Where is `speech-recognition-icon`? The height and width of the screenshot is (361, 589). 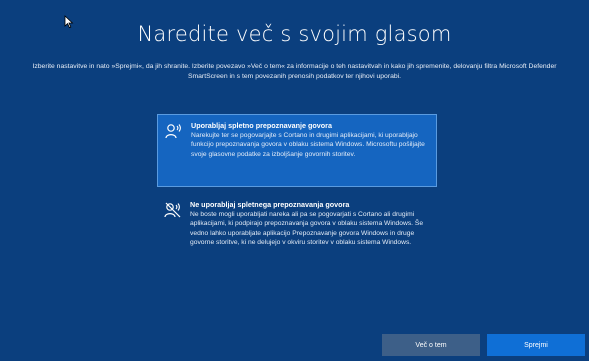
speech-recognition-icon is located at coordinates (173, 131).